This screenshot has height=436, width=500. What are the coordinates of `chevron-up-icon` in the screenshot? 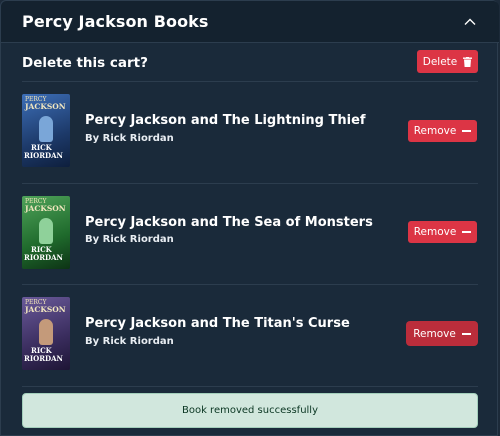 It's located at (470, 22).